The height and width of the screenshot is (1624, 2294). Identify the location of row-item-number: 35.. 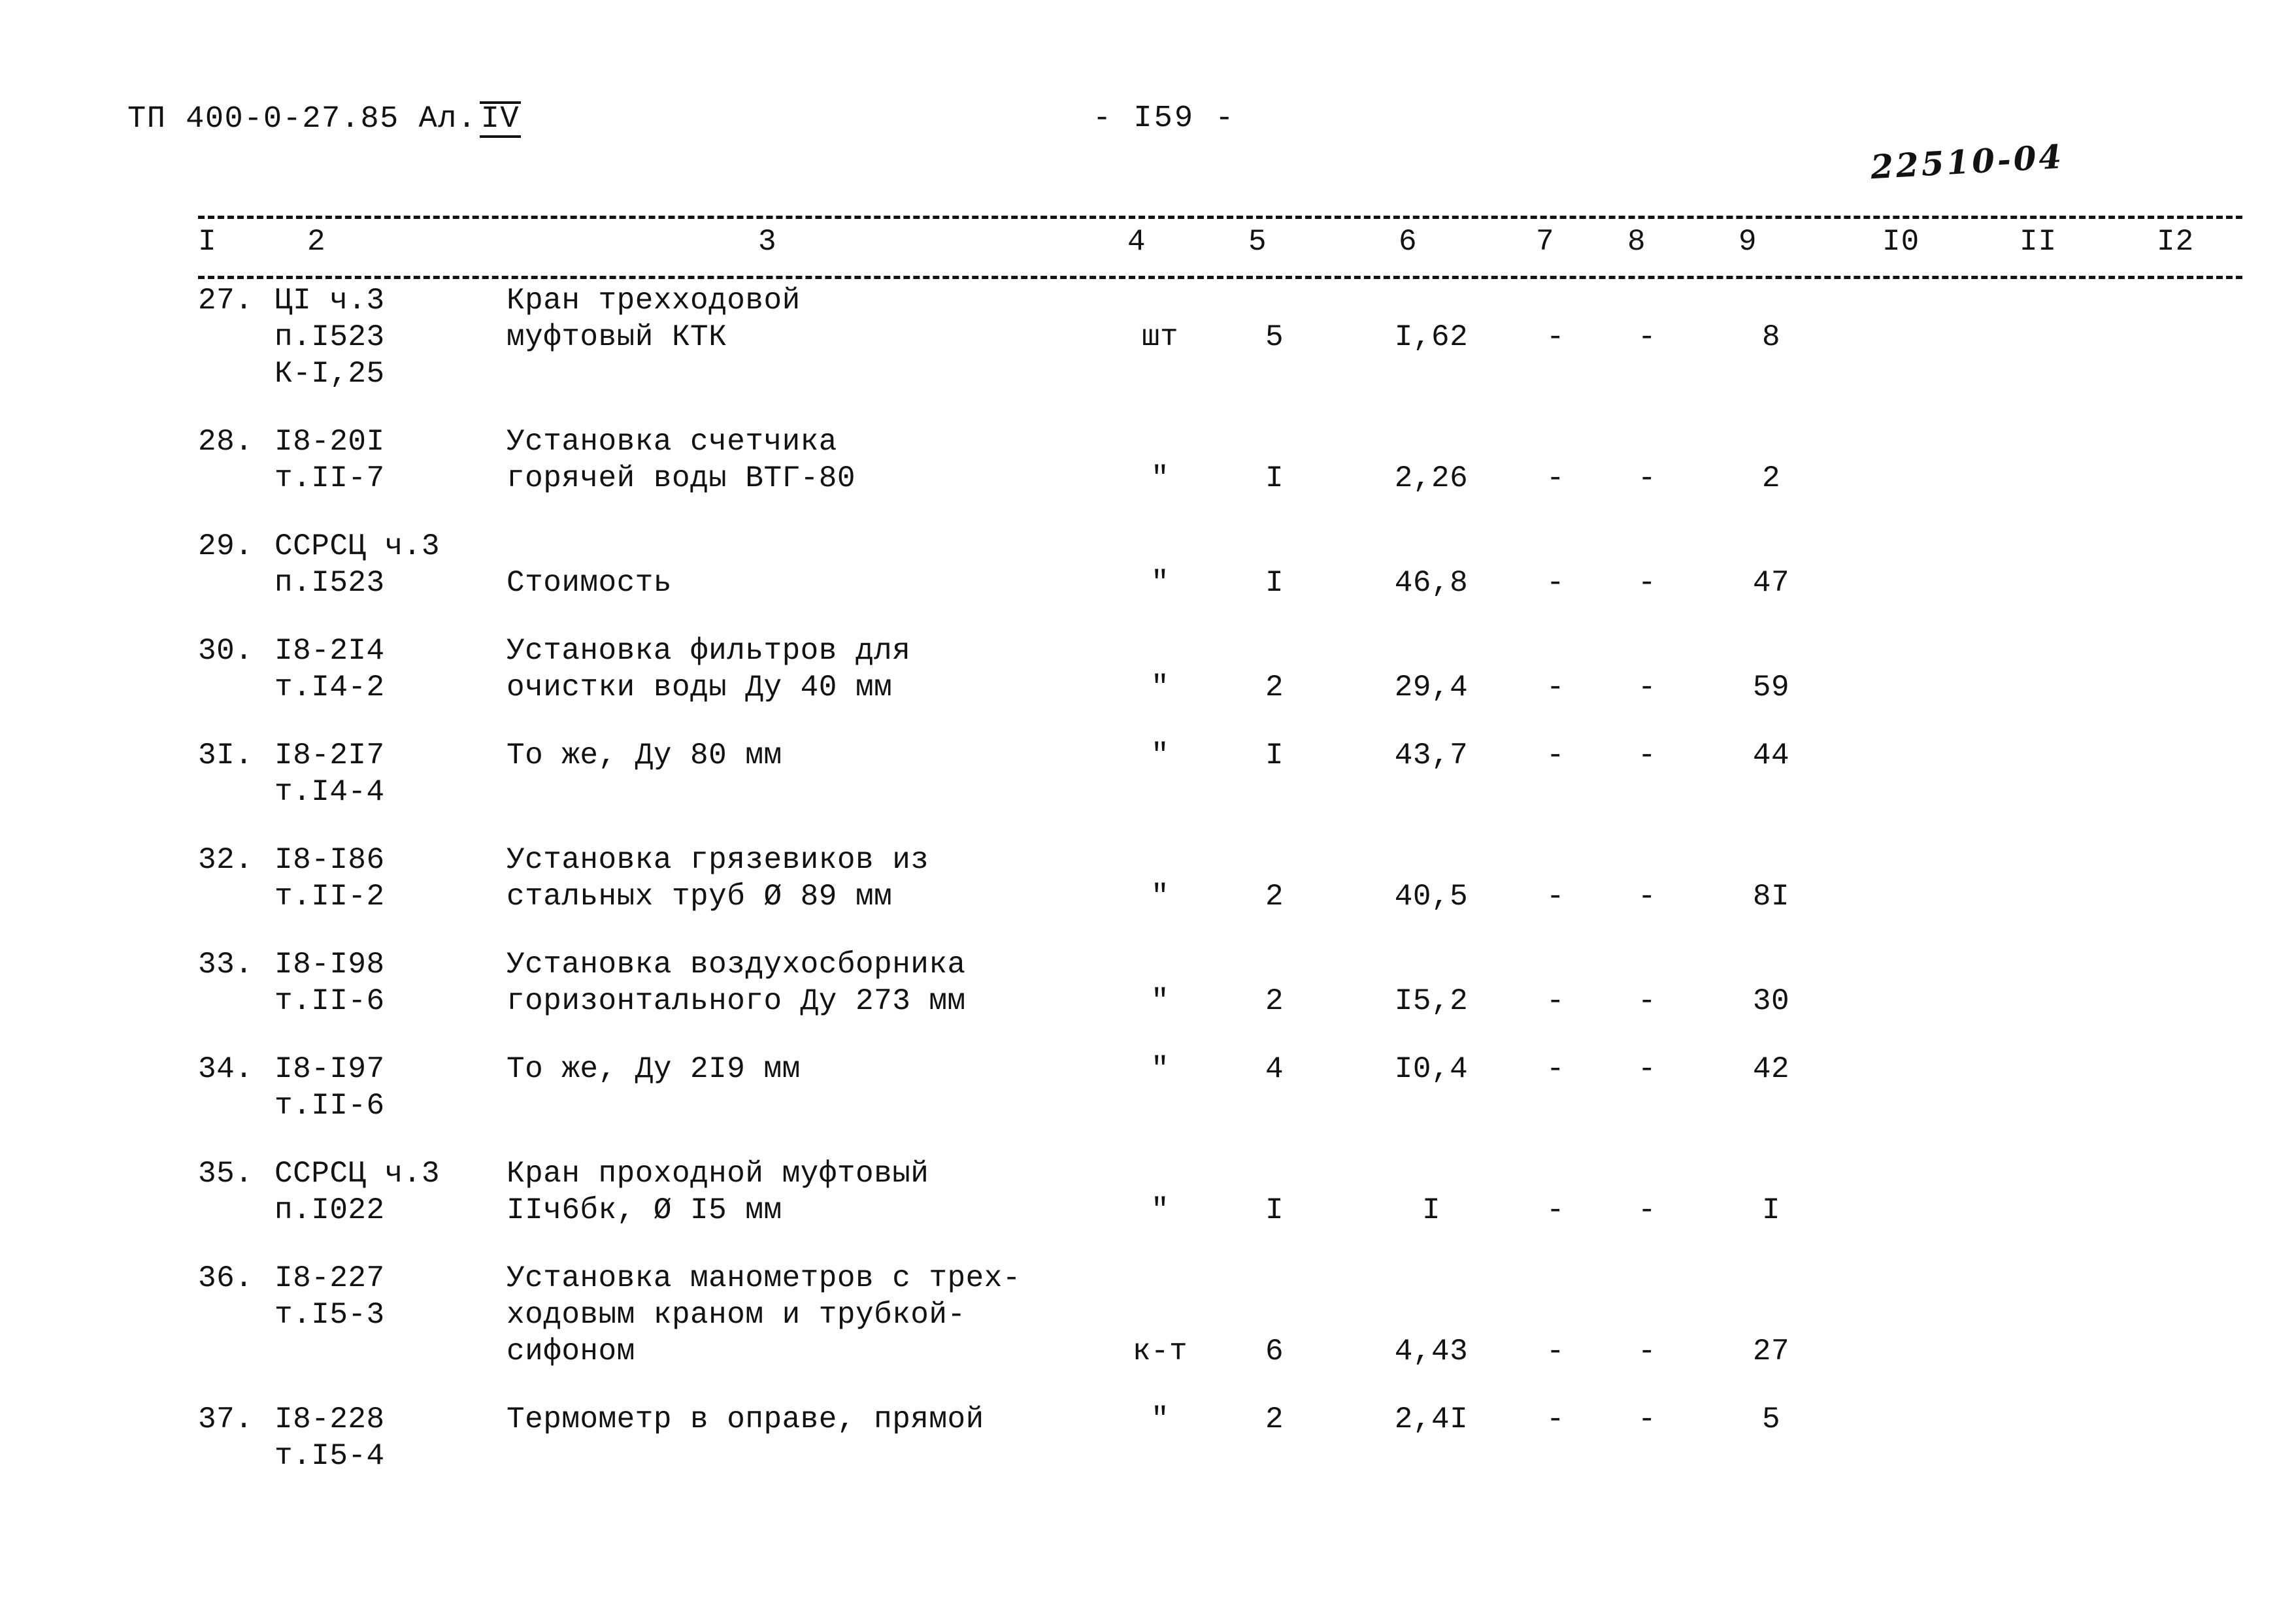
(226, 1174).